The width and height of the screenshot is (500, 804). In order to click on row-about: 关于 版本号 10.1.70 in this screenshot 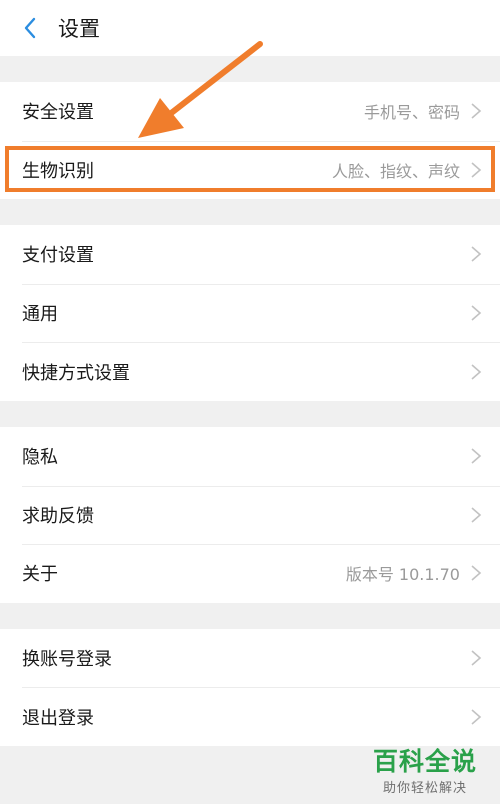, I will do `click(250, 573)`.